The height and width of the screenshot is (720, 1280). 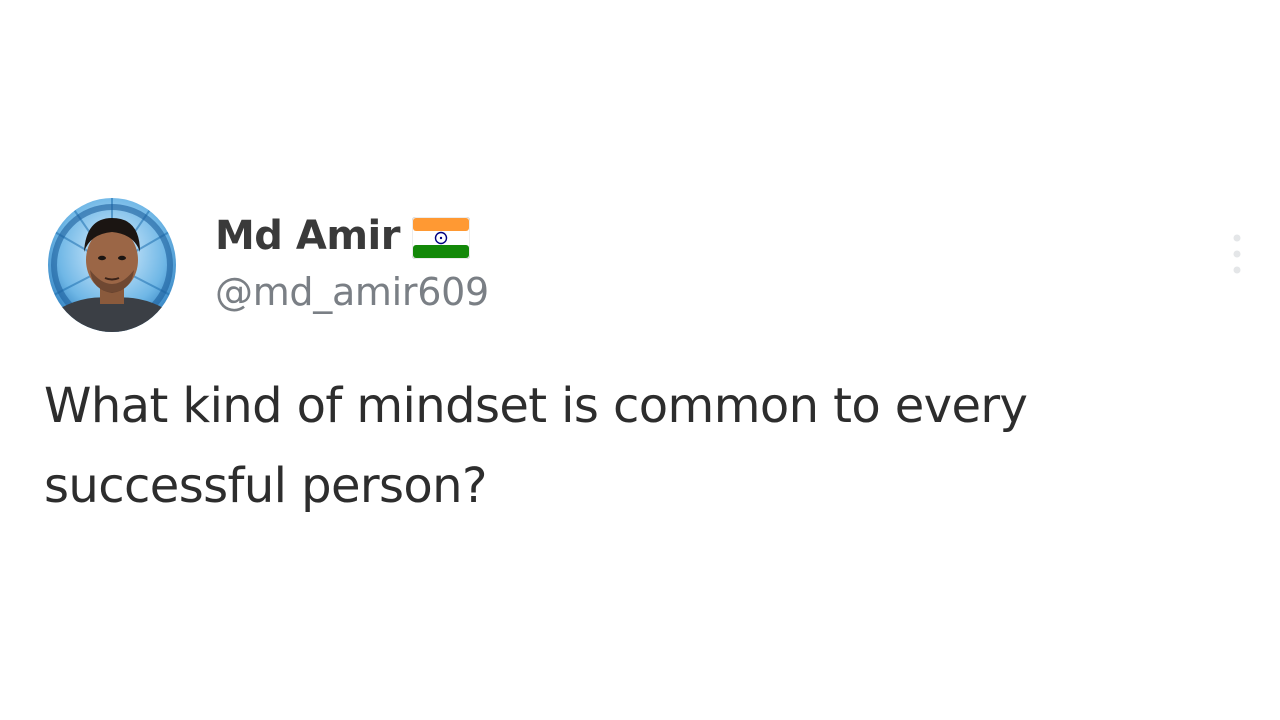 What do you see at coordinates (307, 236) in the screenshot?
I see `author-display-name: Md Amir` at bounding box center [307, 236].